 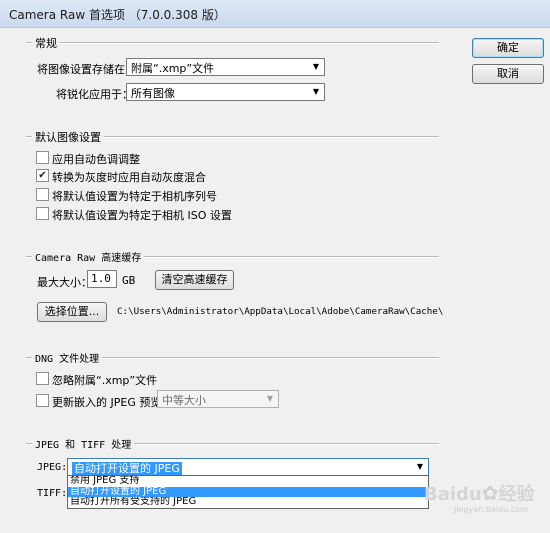 I want to click on baidu-watermark: Baidu✿经验 jingyan.baidu.com, so click(x=483, y=497).